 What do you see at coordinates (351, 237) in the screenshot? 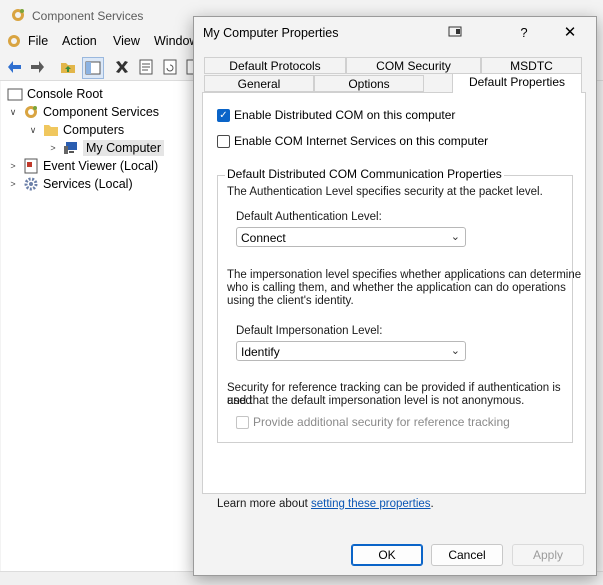
I see `auth-level-select: Connect ⌄` at bounding box center [351, 237].